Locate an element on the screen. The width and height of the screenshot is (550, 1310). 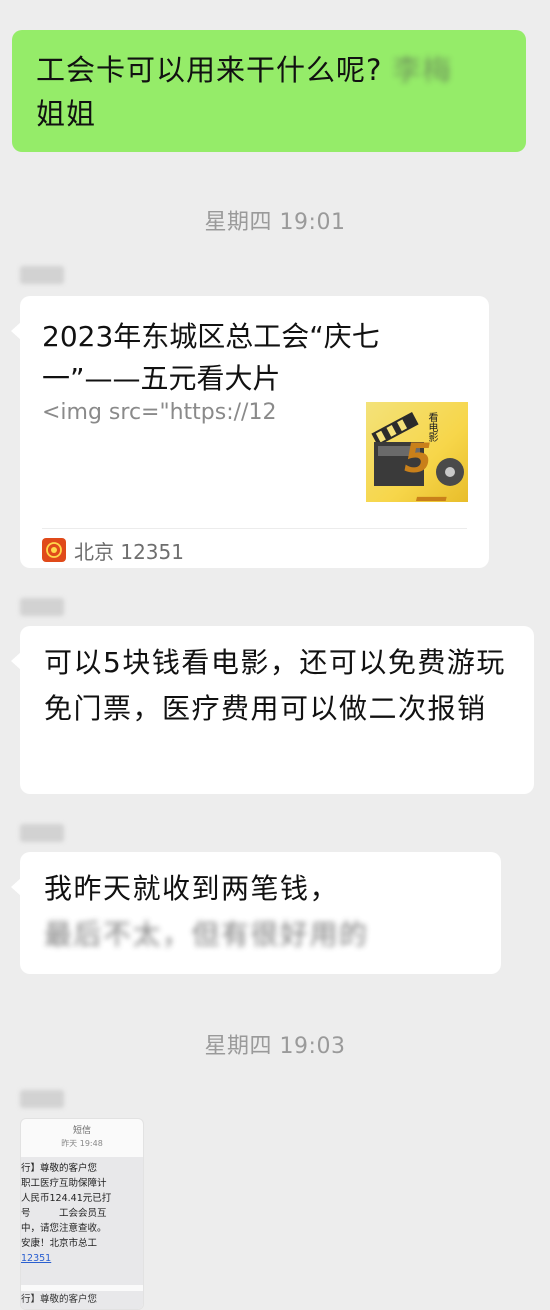
sms-line: 行】尊敬的客户您 is located at coordinates (59, 1168).